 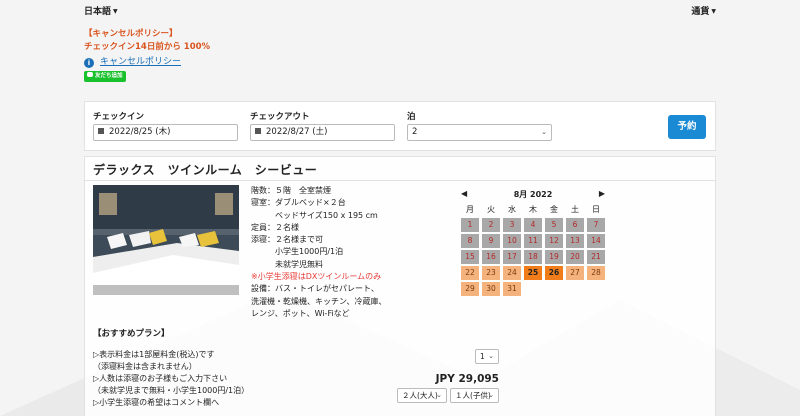 I want to click on calendar-day: 11, so click(x=533, y=241).